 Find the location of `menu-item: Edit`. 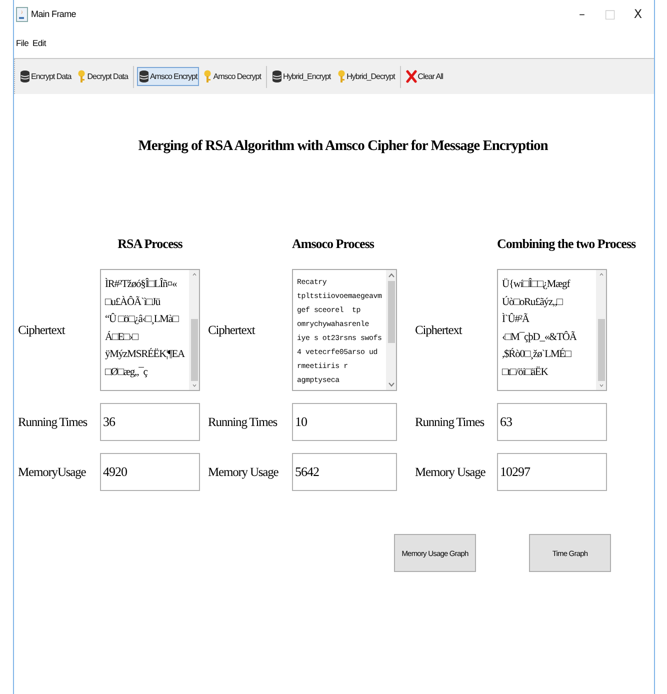

menu-item: Edit is located at coordinates (39, 43).